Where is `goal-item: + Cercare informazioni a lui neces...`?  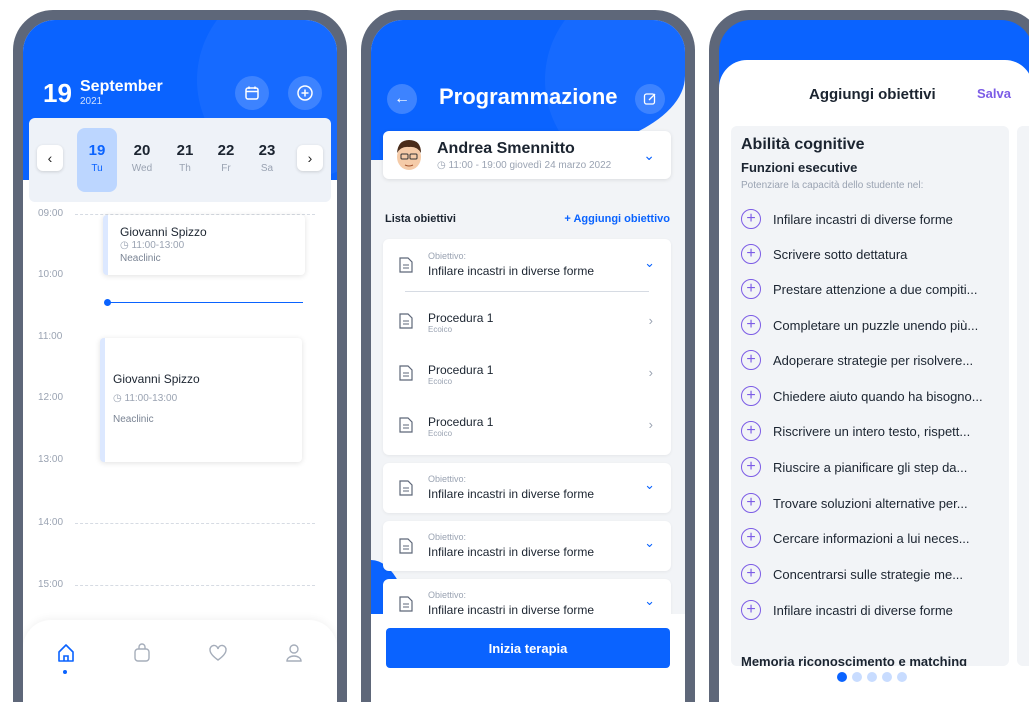 goal-item: + Cercare informazioni a lui neces... is located at coordinates (874, 538).